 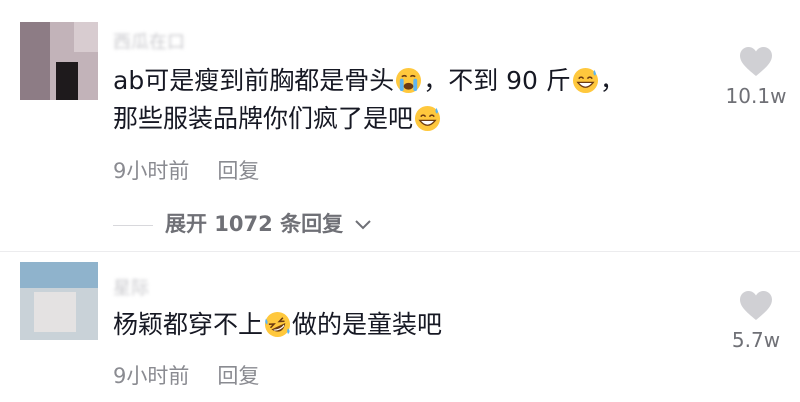 I want to click on comment-text-part: 那些服装品牌你们疯了是吧, so click(x=263, y=118).